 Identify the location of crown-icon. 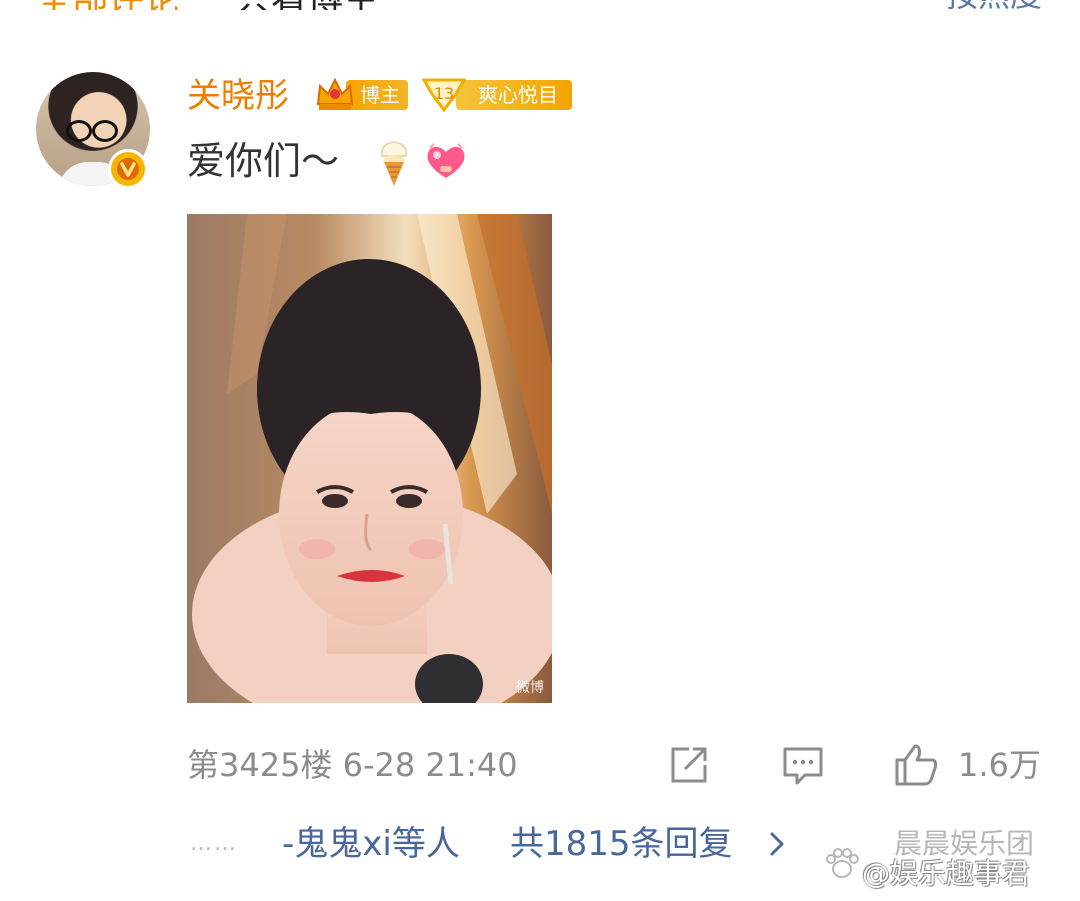
(335, 93).